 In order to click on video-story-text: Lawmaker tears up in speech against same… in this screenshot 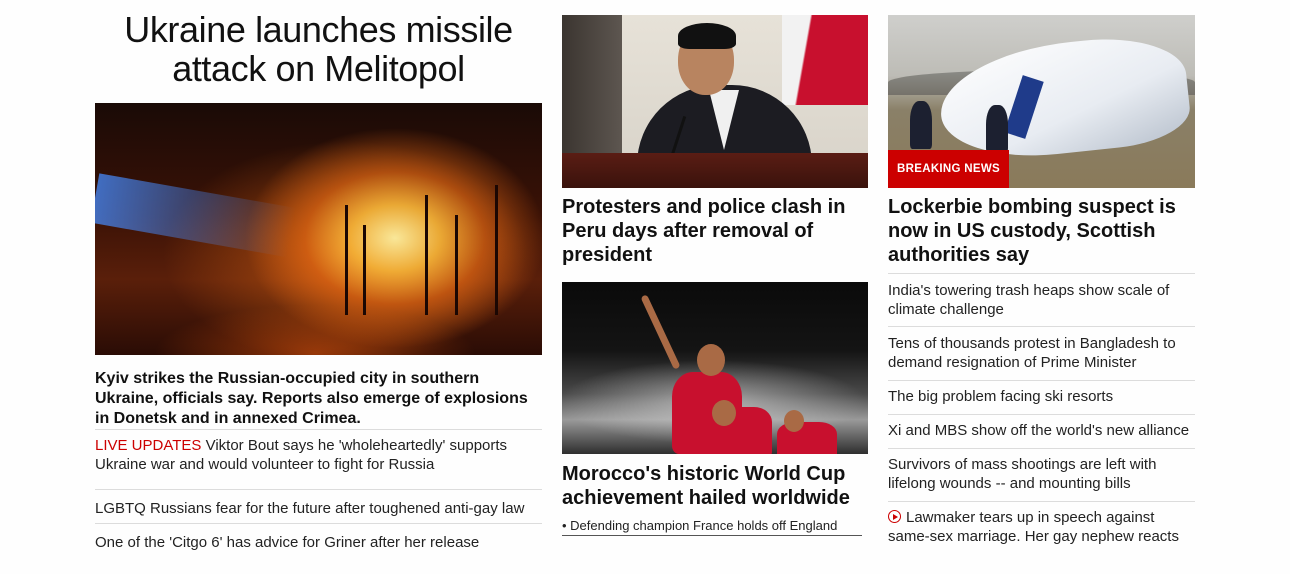, I will do `click(1033, 527)`.